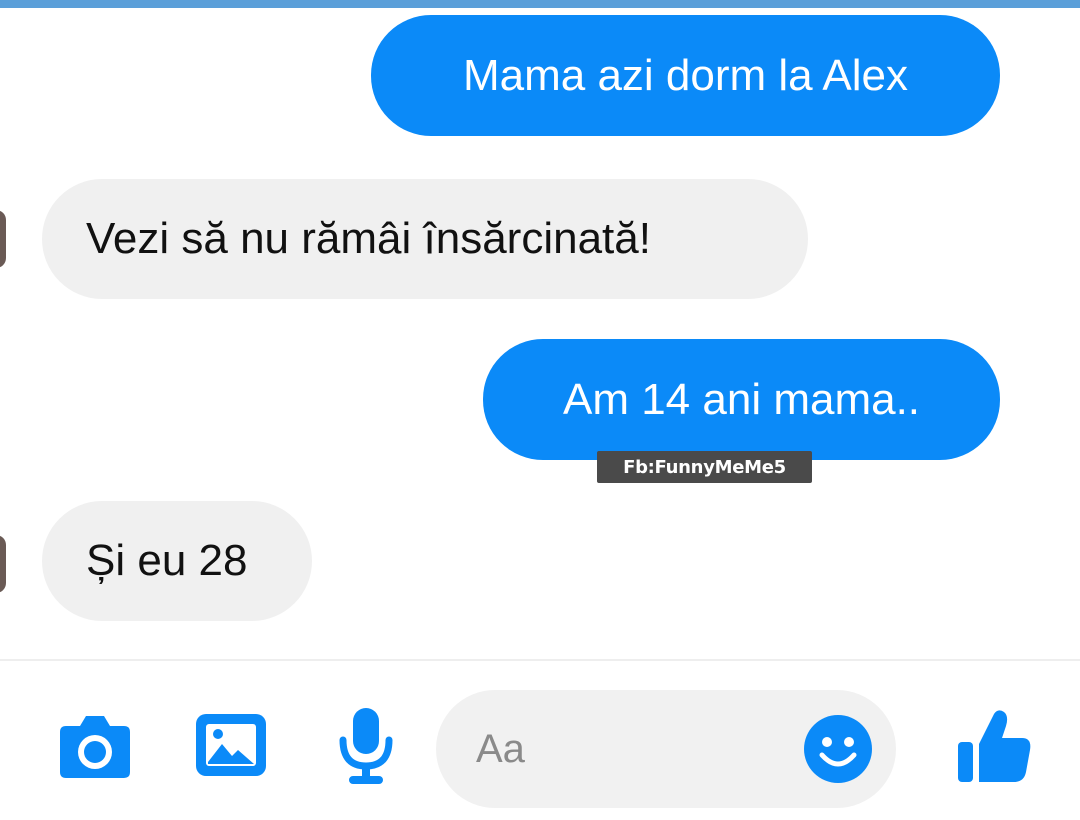 The image size is (1080, 820). I want to click on message-text: Am 14 ani mama.., so click(741, 399).